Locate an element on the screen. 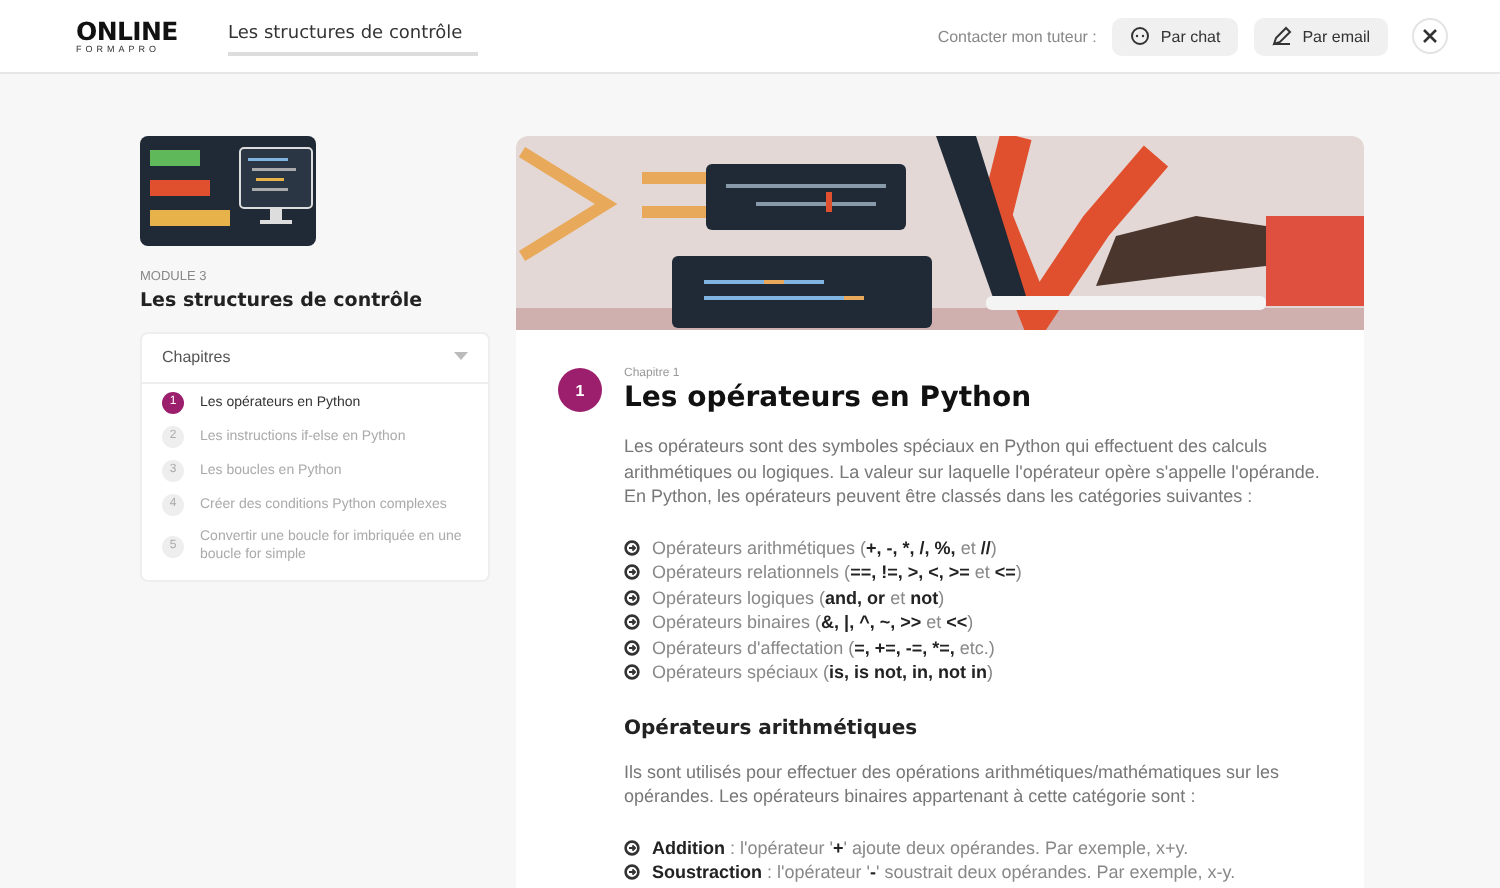  module-title: Les structures de contrôle is located at coordinates (282, 301).